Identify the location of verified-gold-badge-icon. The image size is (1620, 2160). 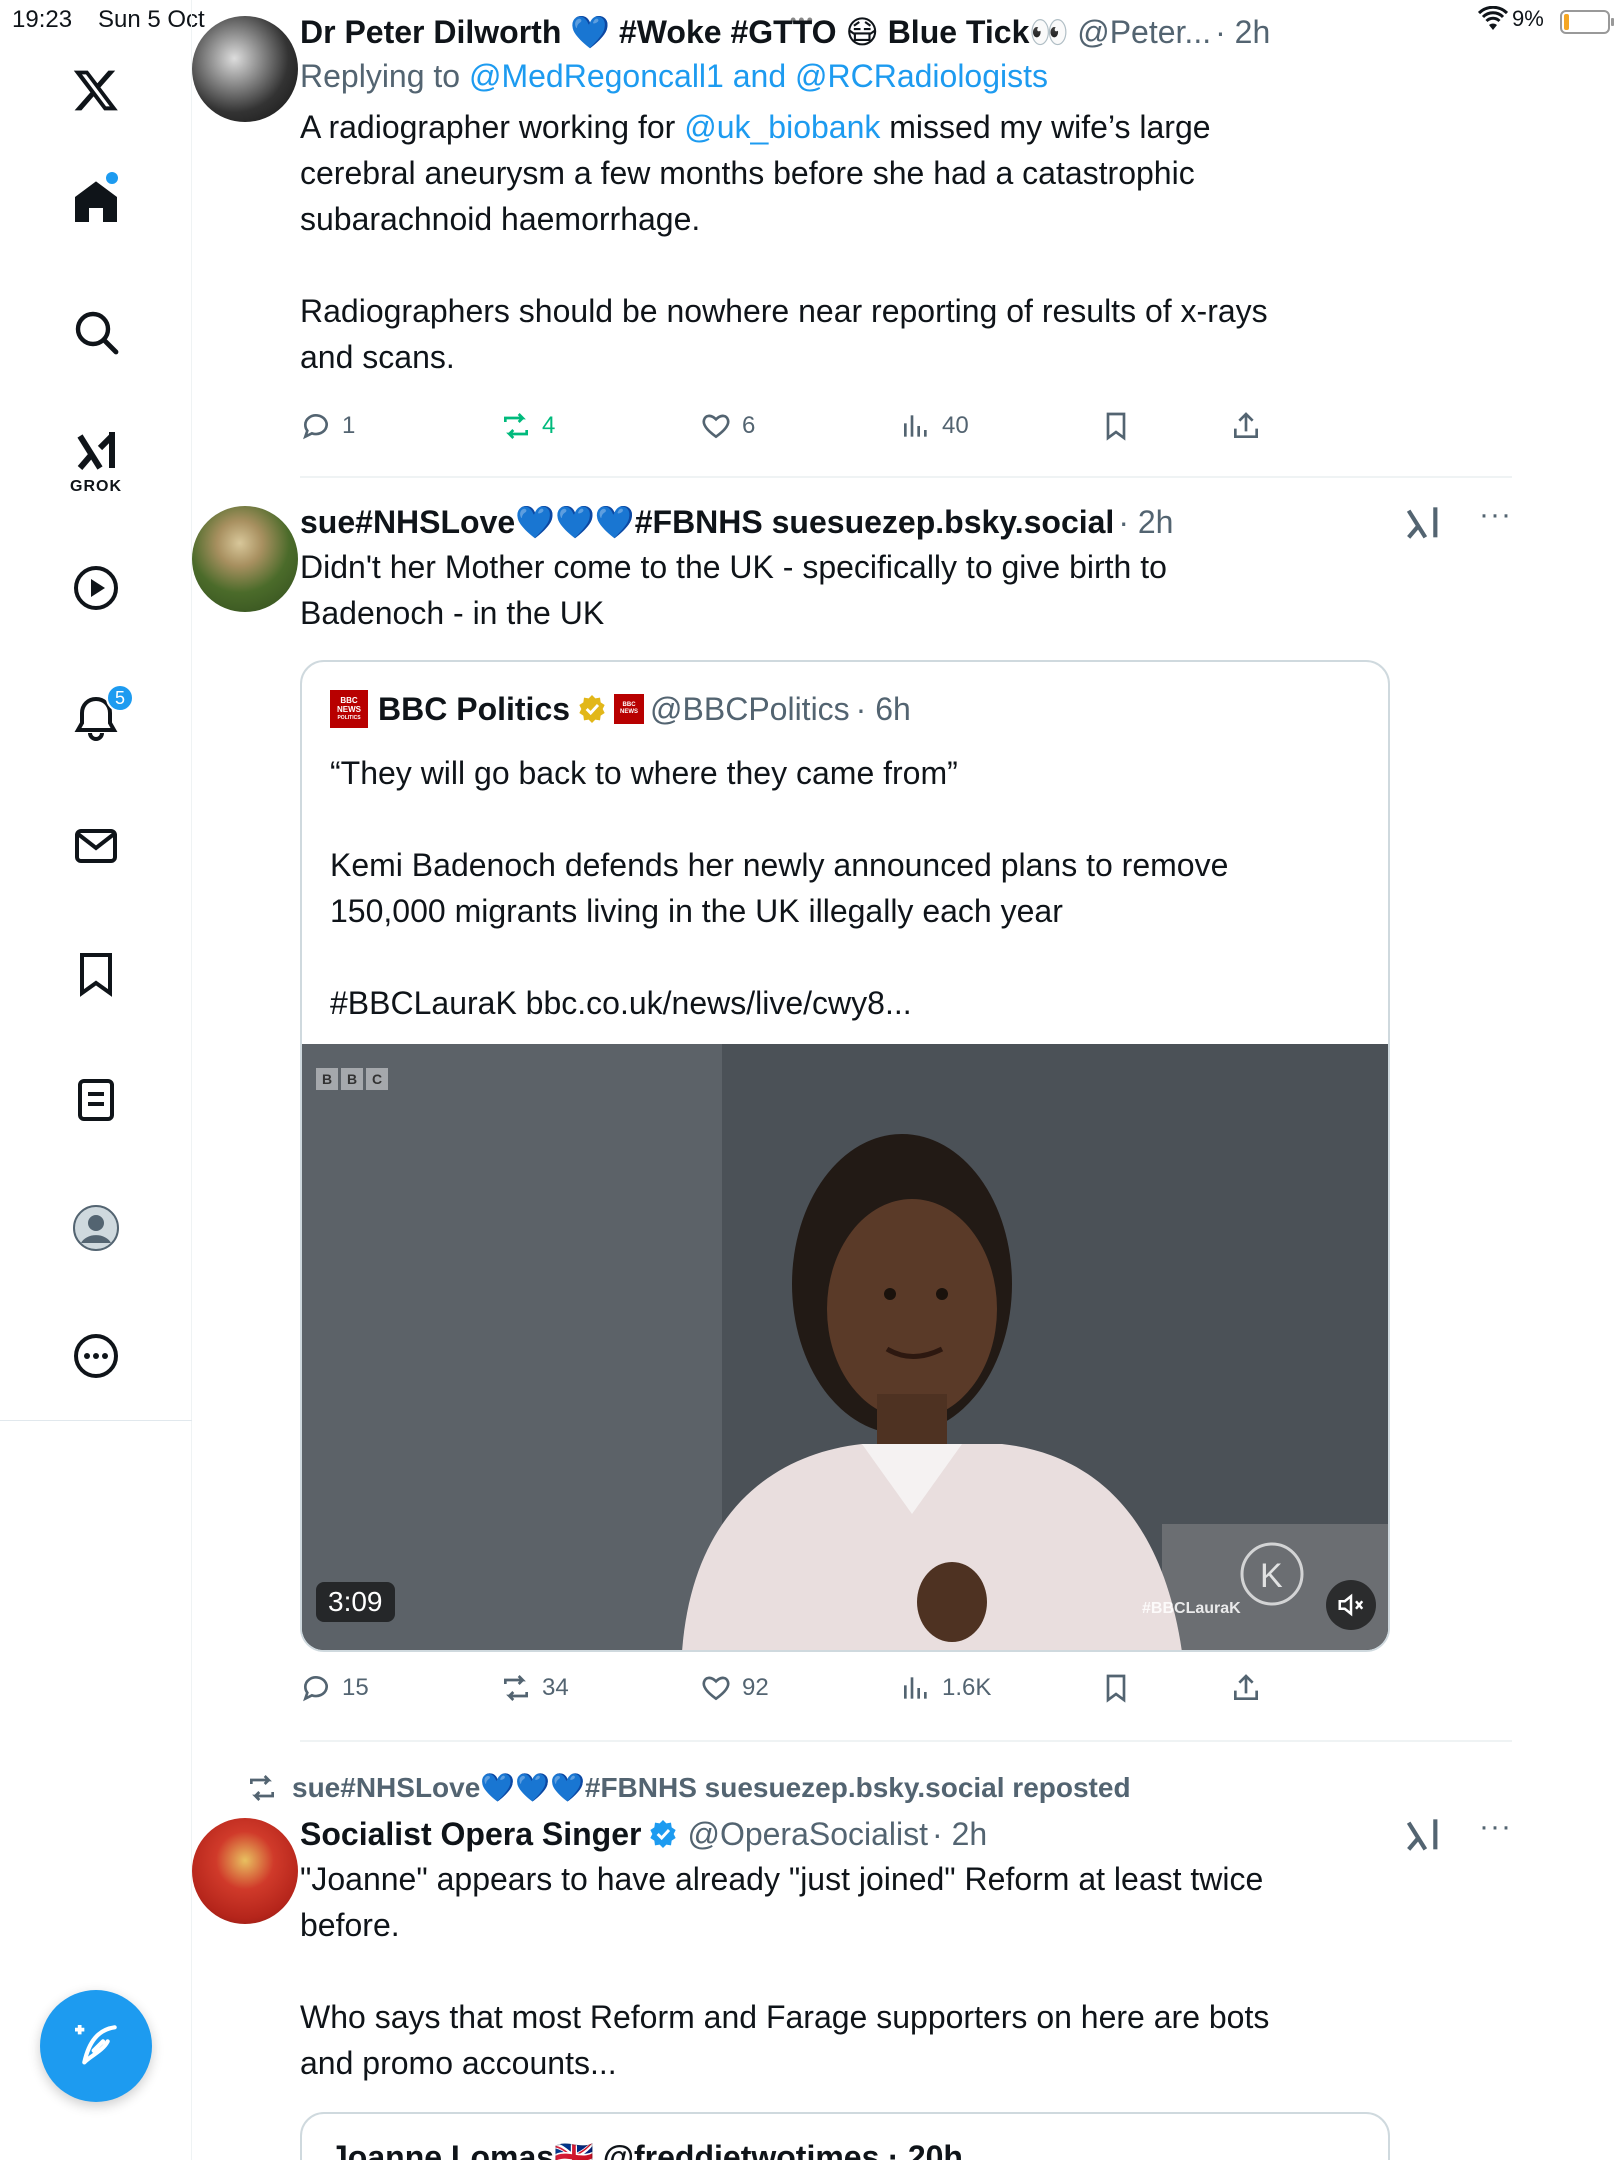
(592, 709).